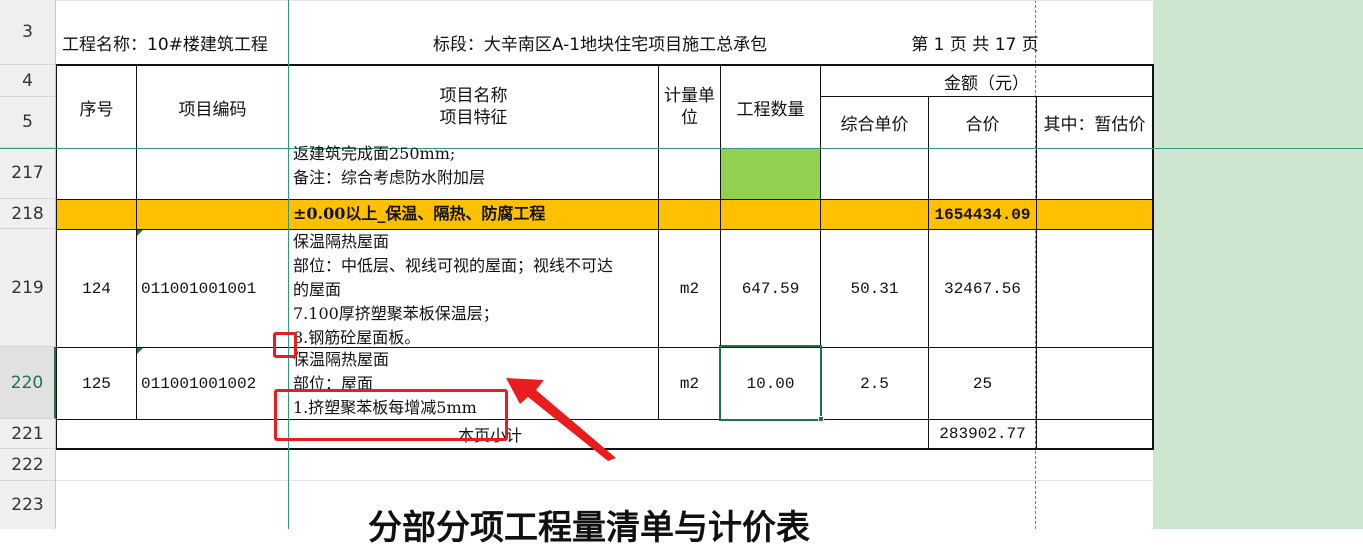 This screenshot has width=1363, height=549. Describe the element at coordinates (28, 122) in the screenshot. I see `row-header-5: 5` at that location.